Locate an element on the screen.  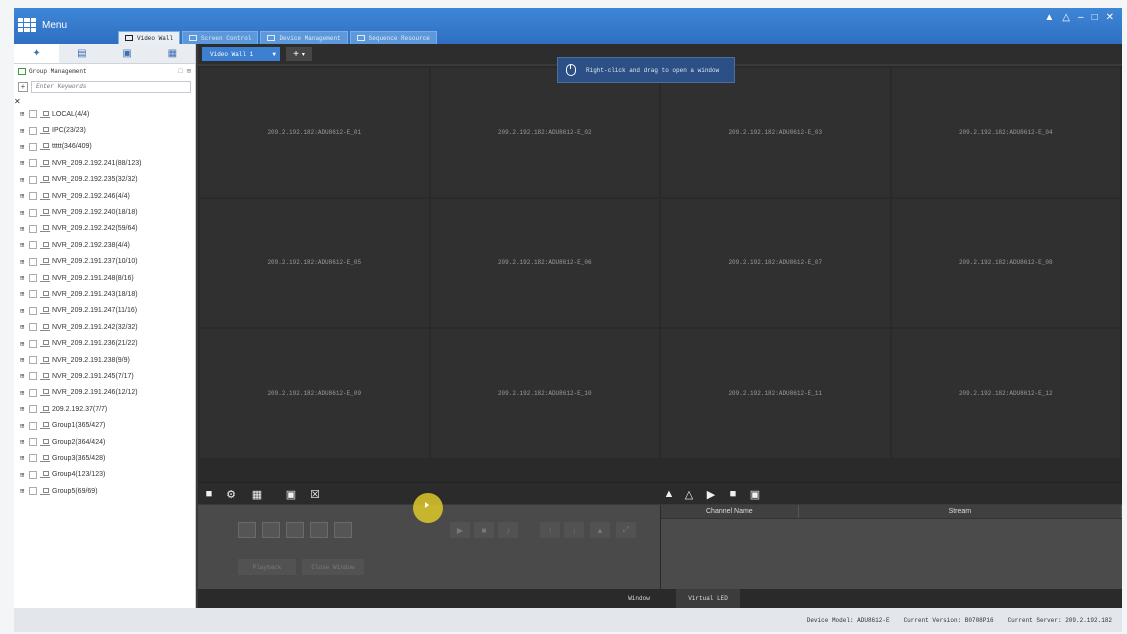
tree-item: ⊞ NVR_209.2.191.245(7/17) is located at coordinates (107, 376).